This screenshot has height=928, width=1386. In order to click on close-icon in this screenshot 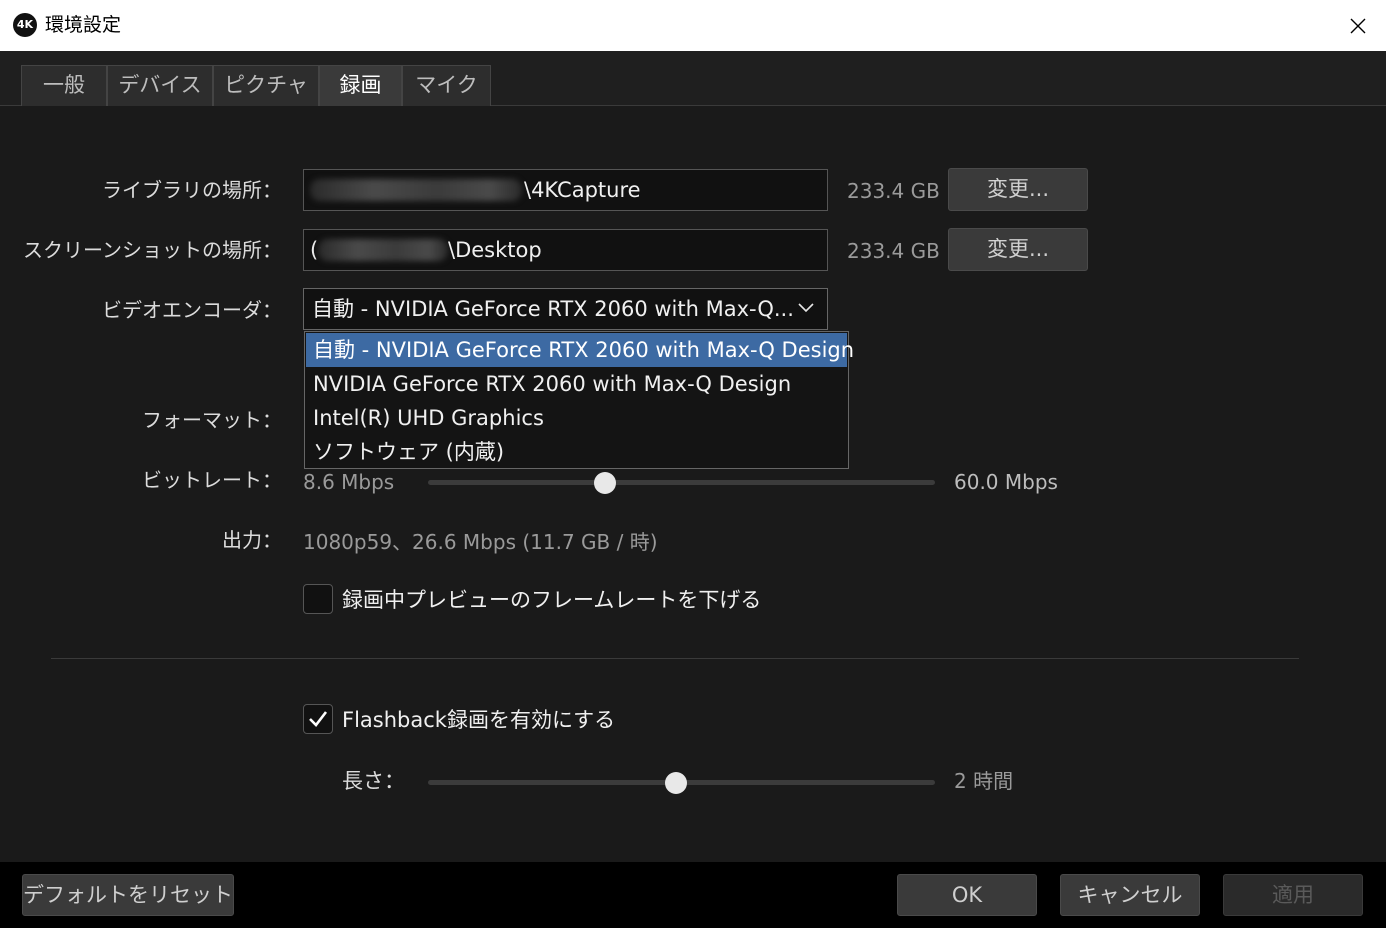, I will do `click(1358, 26)`.